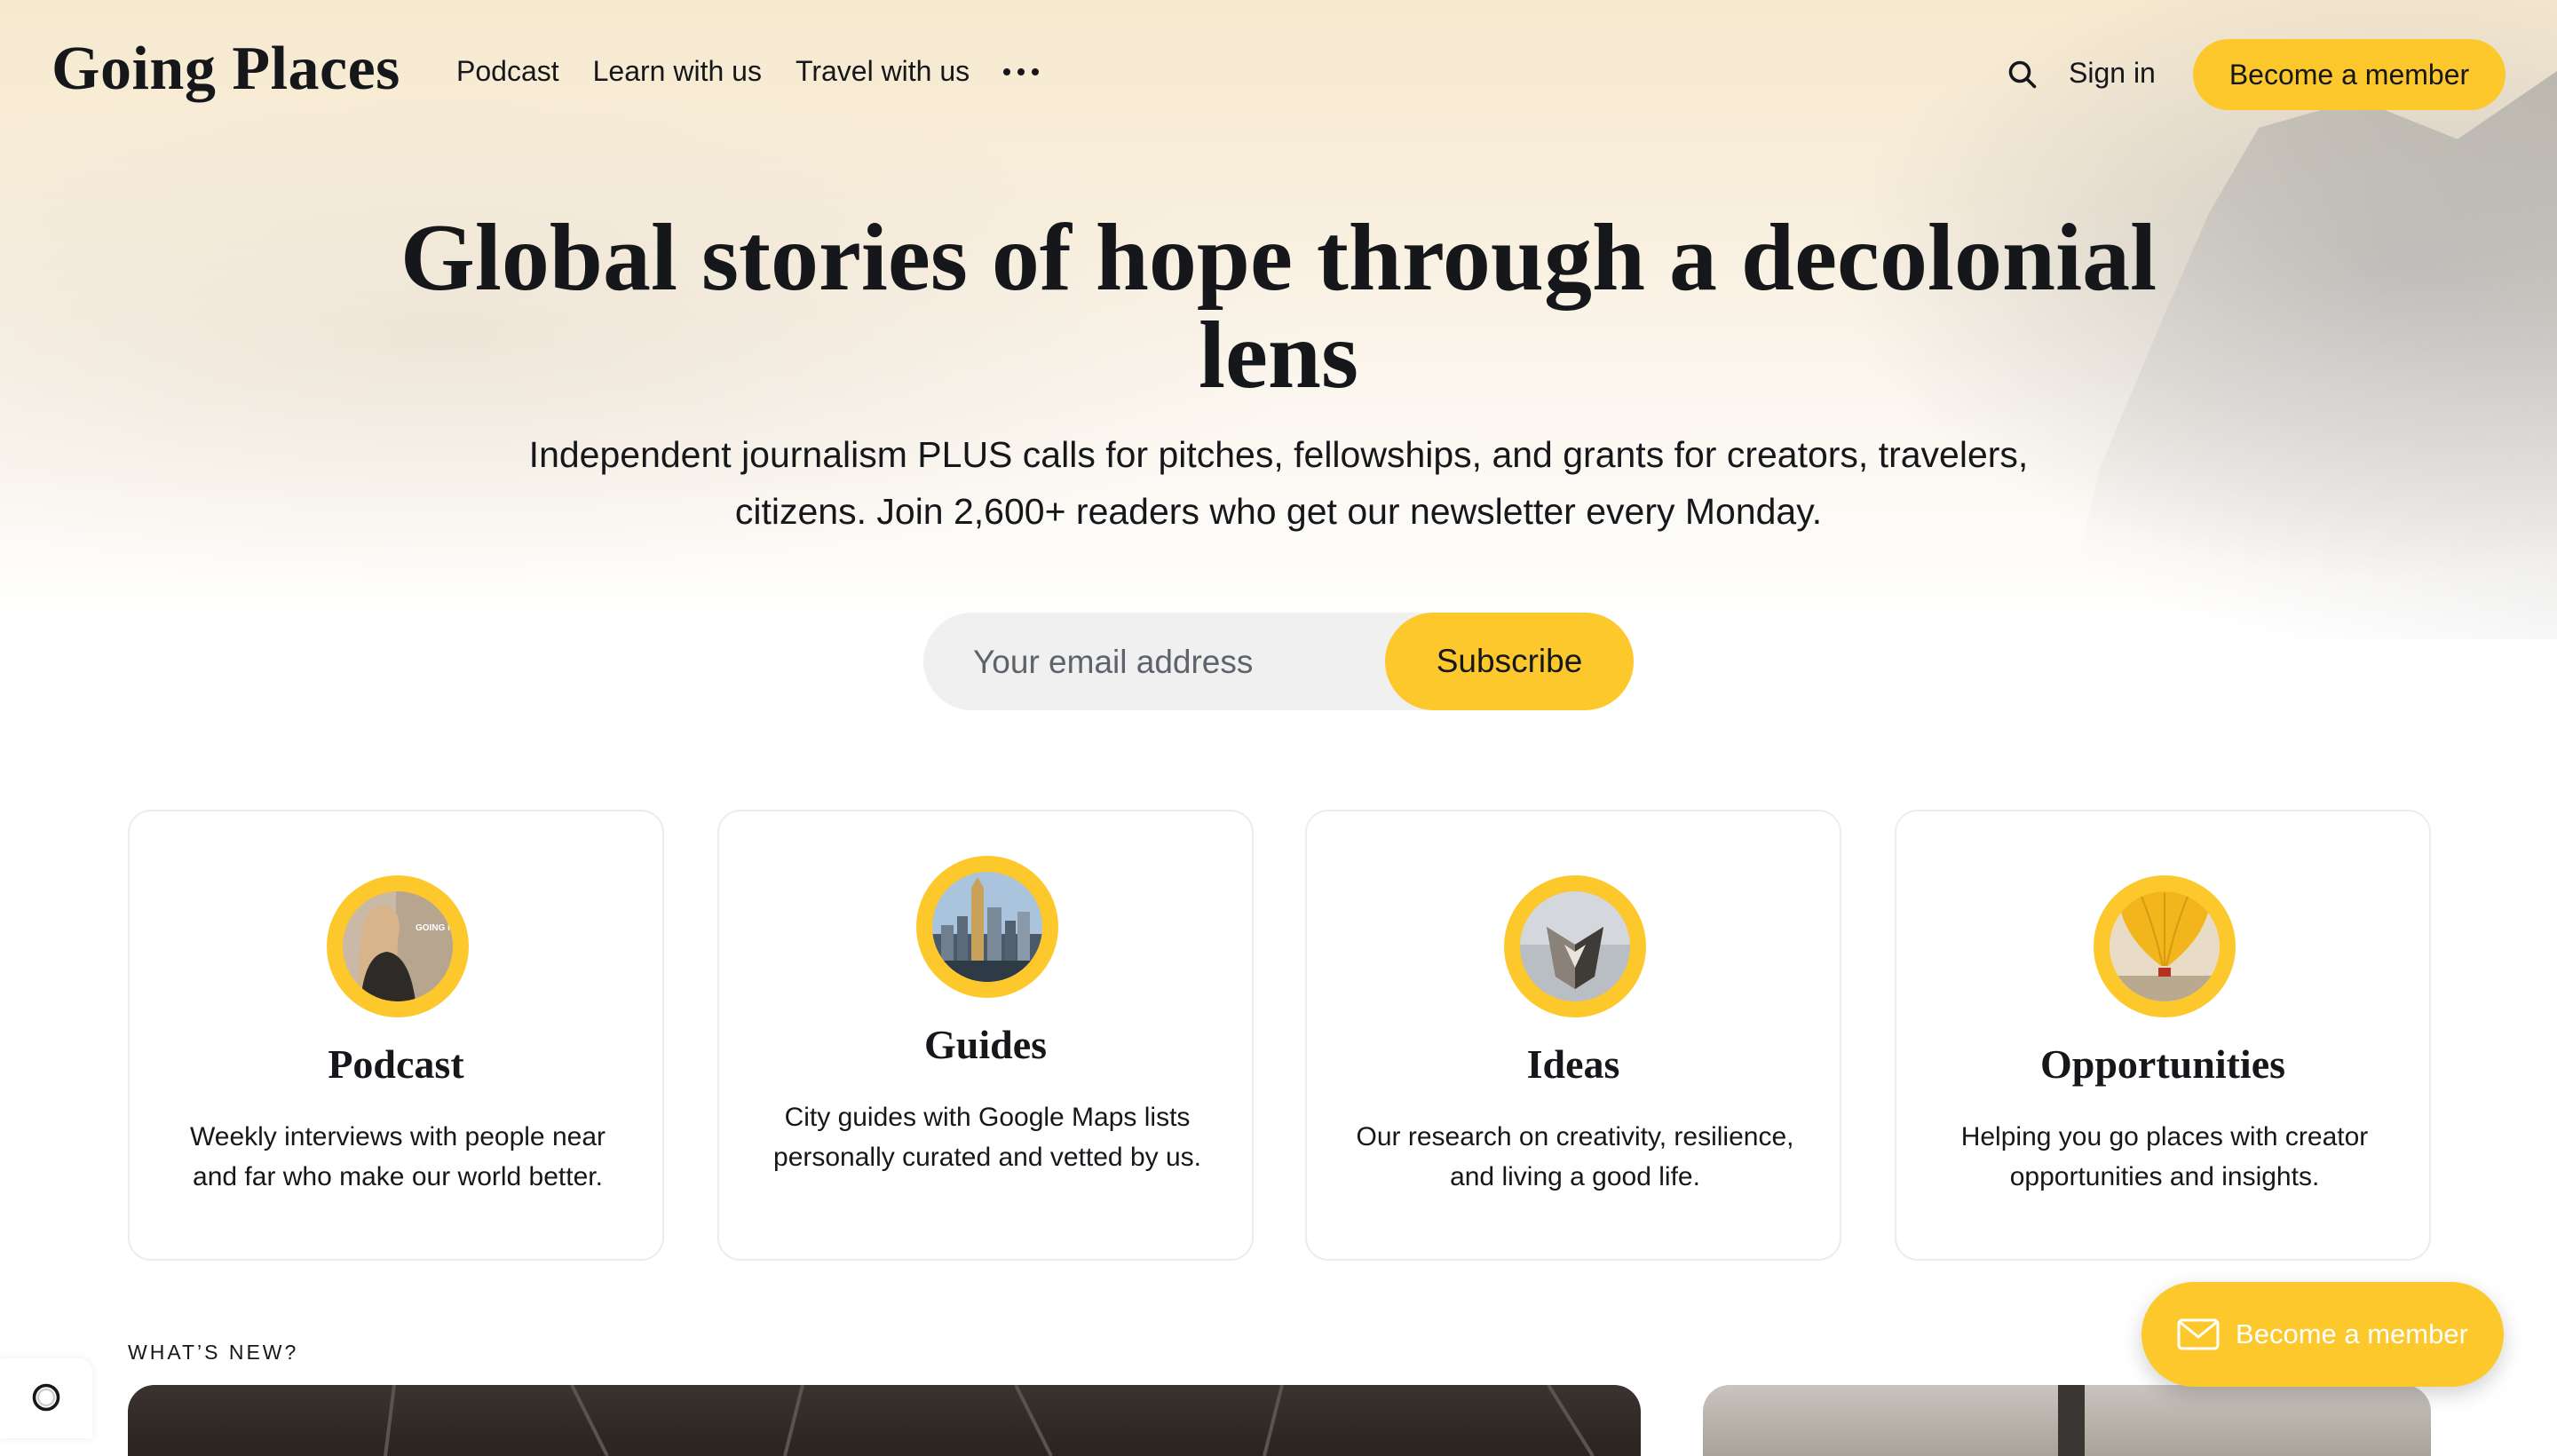 Image resolution: width=2557 pixels, height=1456 pixels. What do you see at coordinates (507, 71) in the screenshot?
I see `nav-item-podcast: Podcast` at bounding box center [507, 71].